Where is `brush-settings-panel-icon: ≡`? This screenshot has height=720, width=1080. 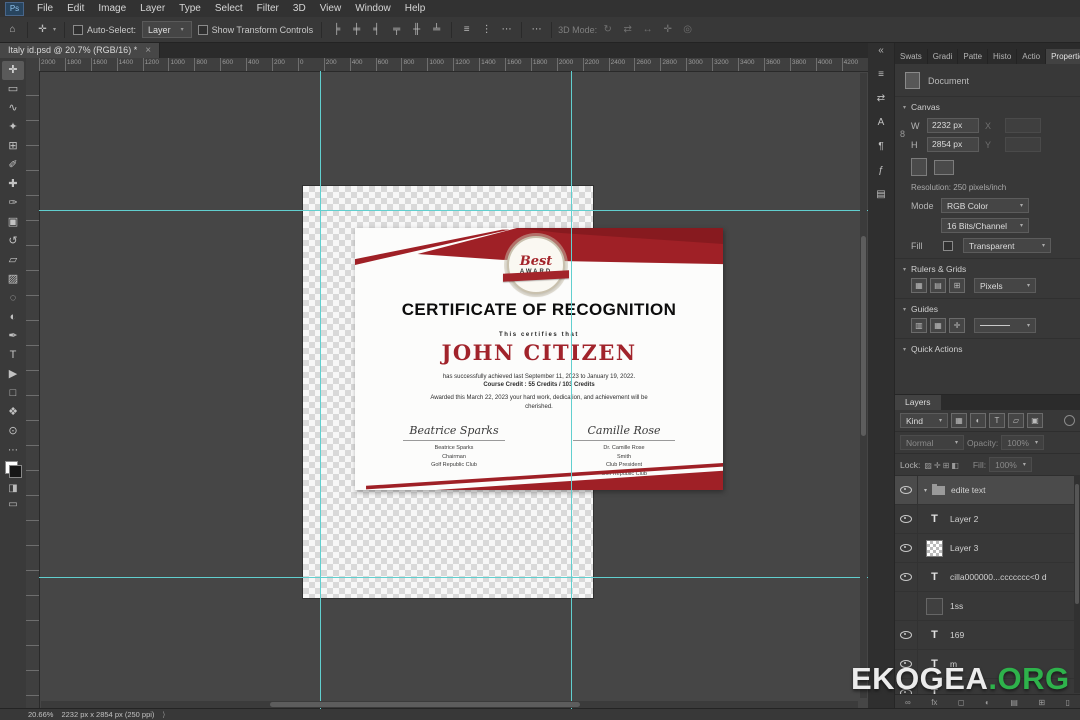
brush-settings-panel-icon: ≡ is located at coordinates (881, 74).